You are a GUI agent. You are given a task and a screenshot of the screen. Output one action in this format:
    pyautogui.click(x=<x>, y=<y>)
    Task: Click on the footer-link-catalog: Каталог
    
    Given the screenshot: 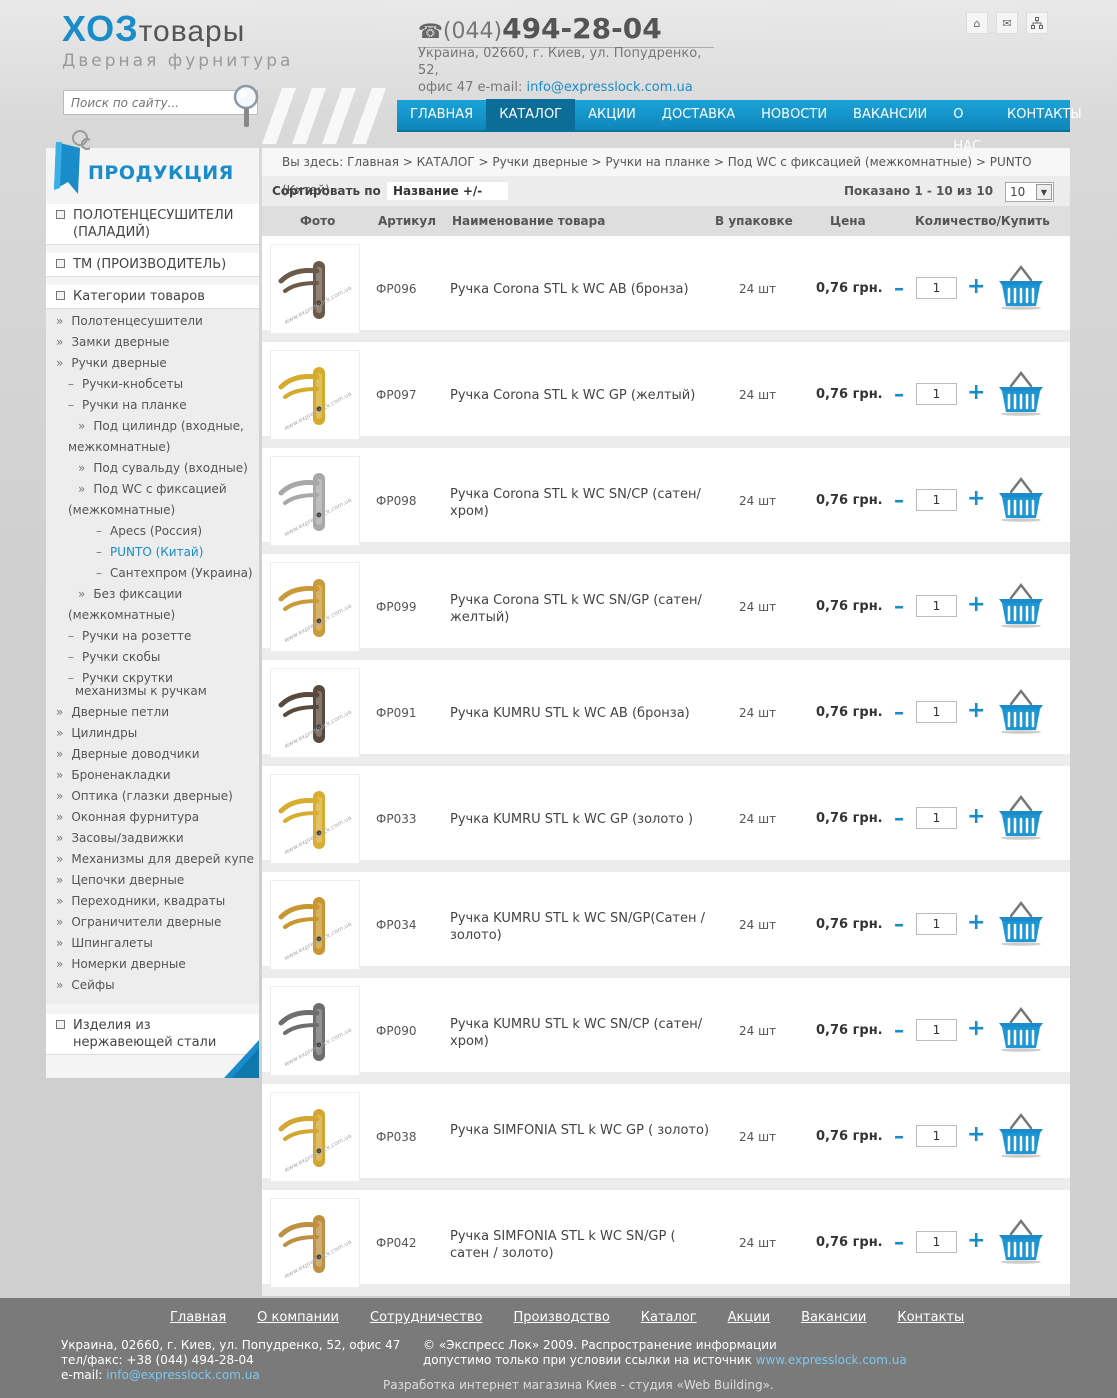 What is the action you would take?
    pyautogui.click(x=669, y=1317)
    